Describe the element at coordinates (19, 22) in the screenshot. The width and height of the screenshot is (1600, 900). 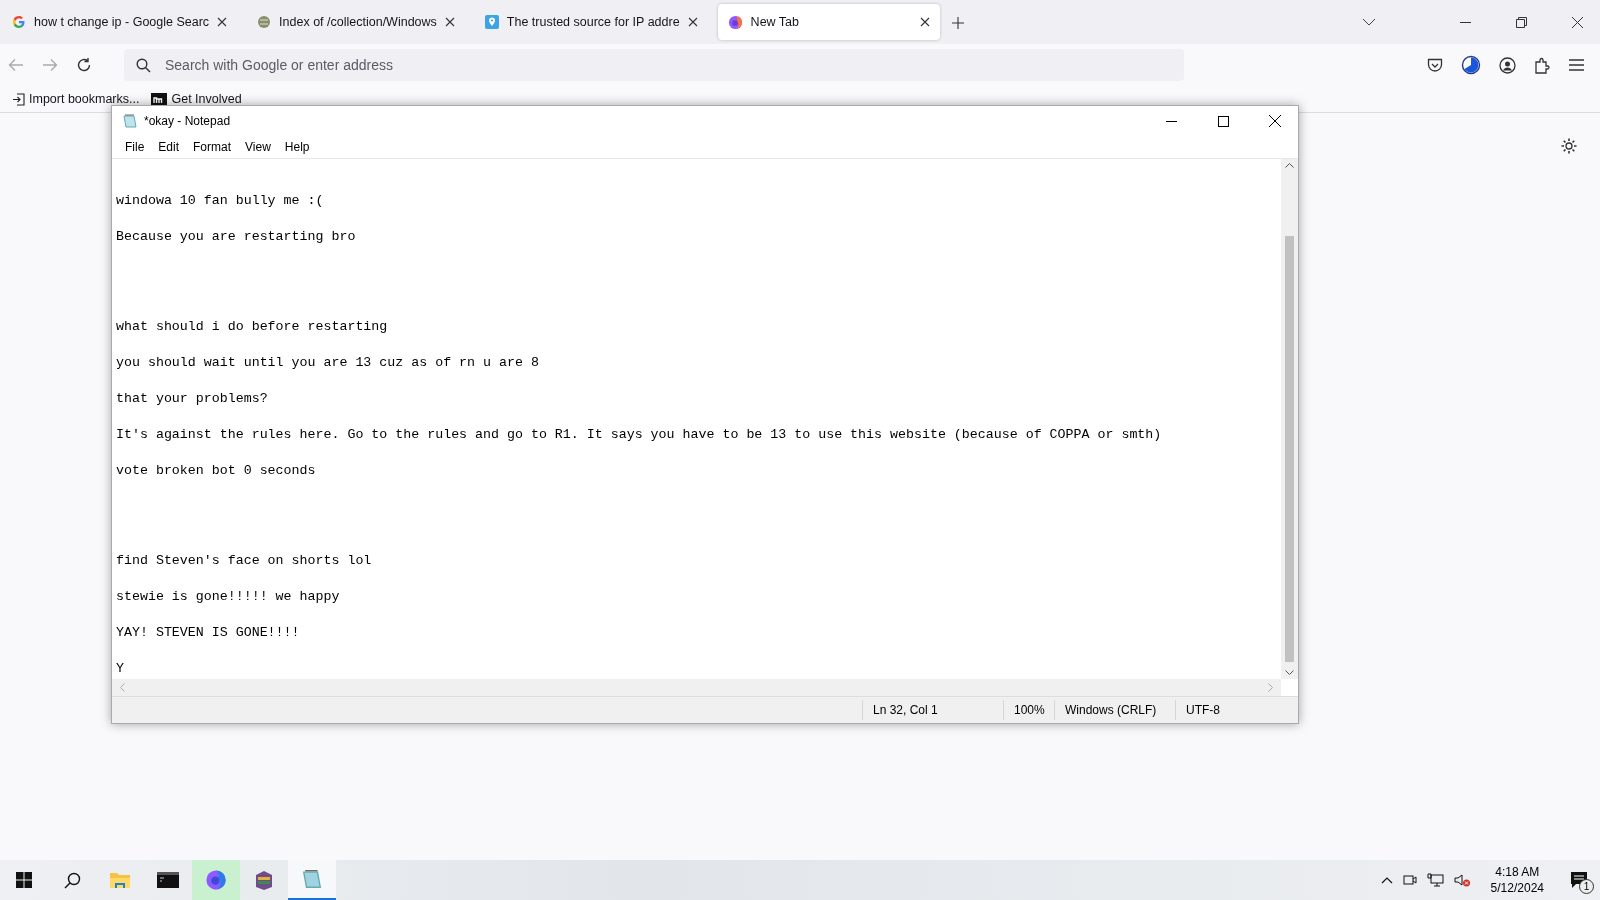
I see `google-logo-icon` at that location.